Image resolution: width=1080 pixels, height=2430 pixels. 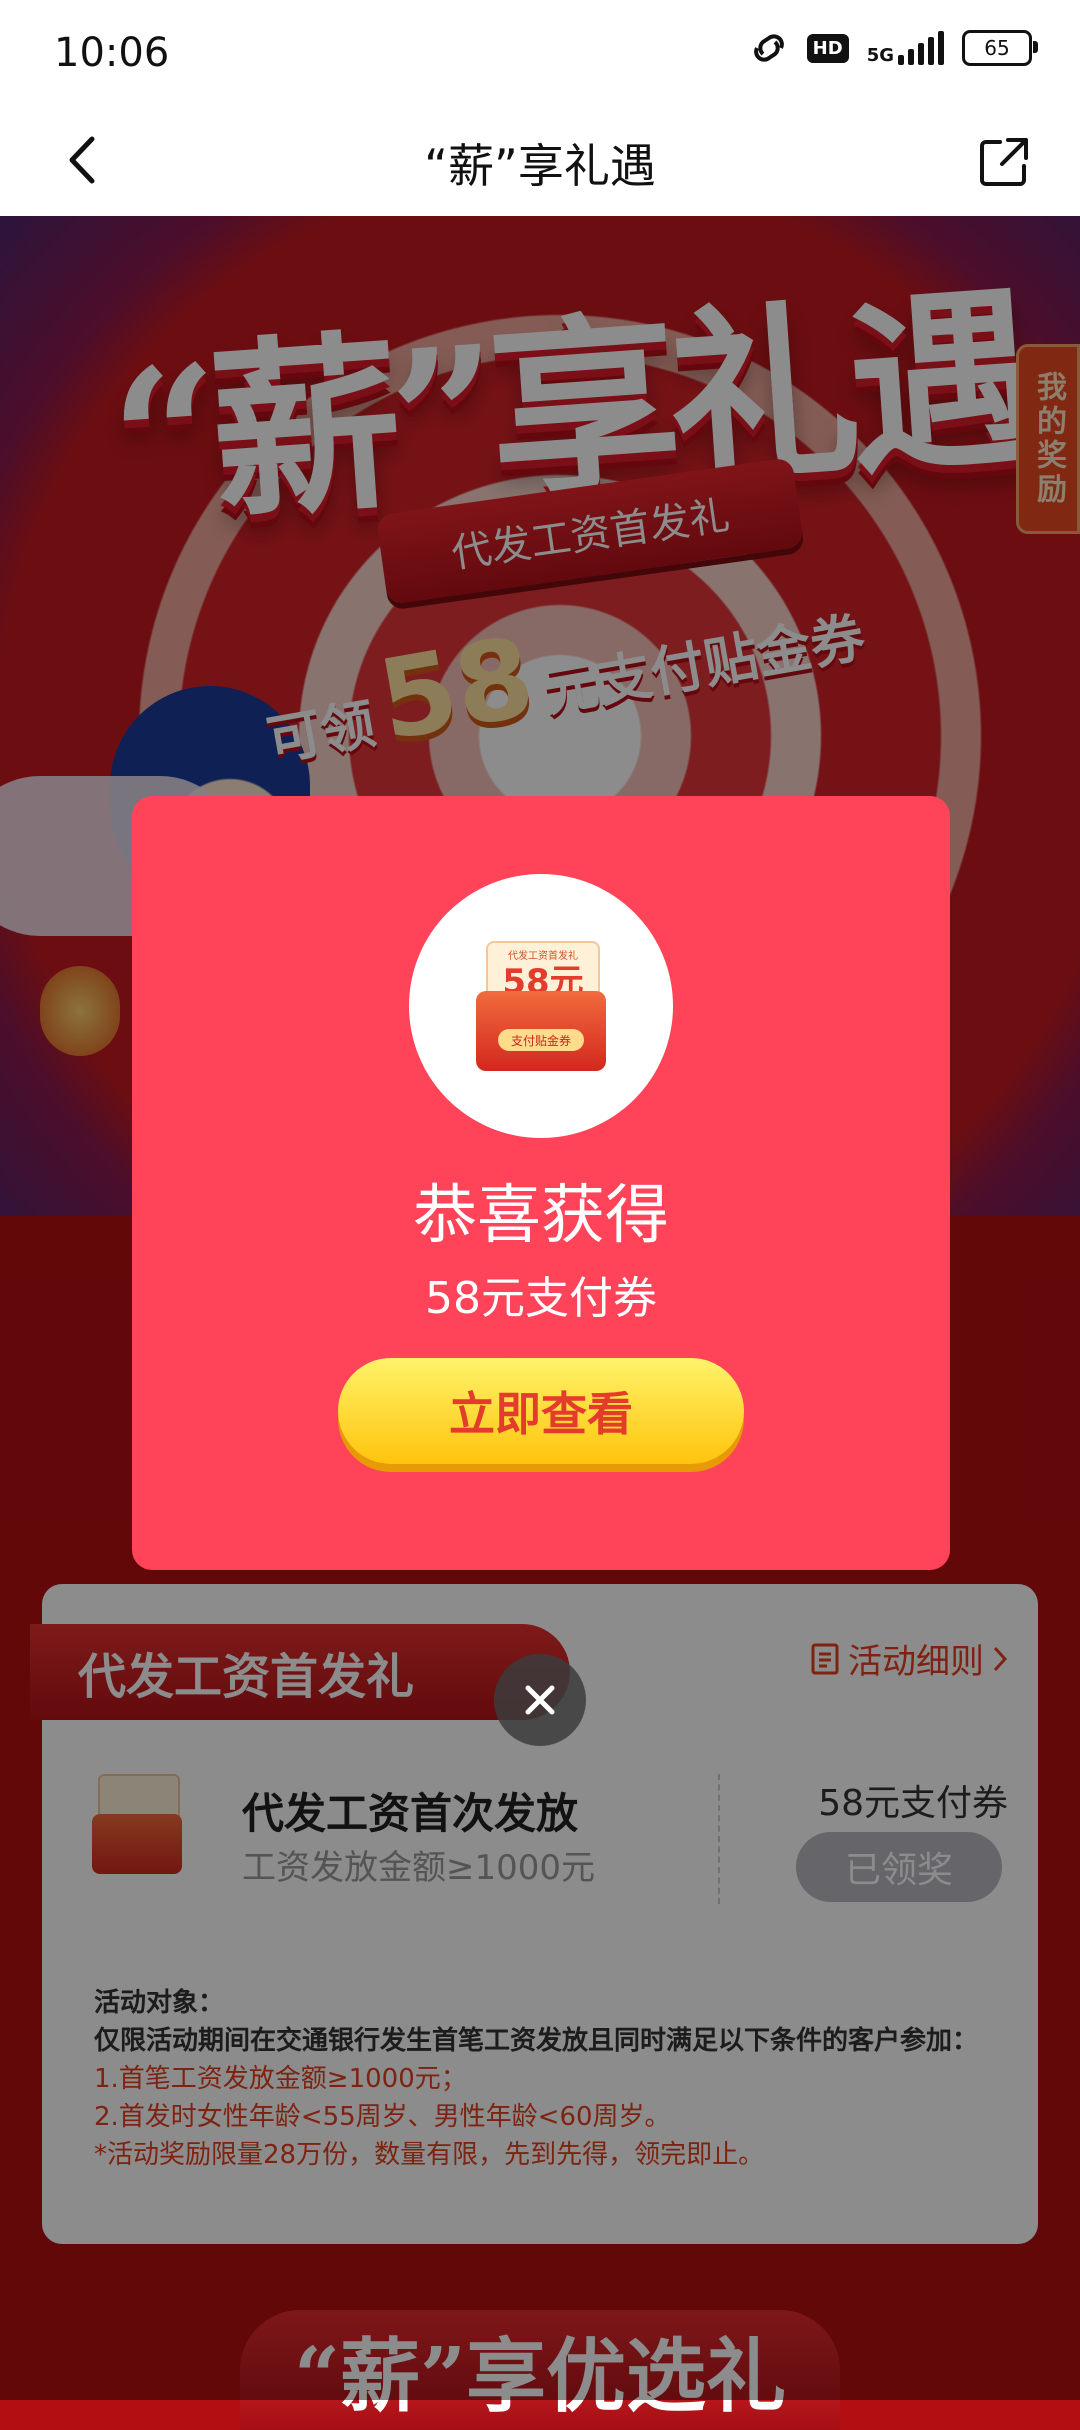 What do you see at coordinates (541, 1216) in the screenshot?
I see `modal-title: 恭喜获得` at bounding box center [541, 1216].